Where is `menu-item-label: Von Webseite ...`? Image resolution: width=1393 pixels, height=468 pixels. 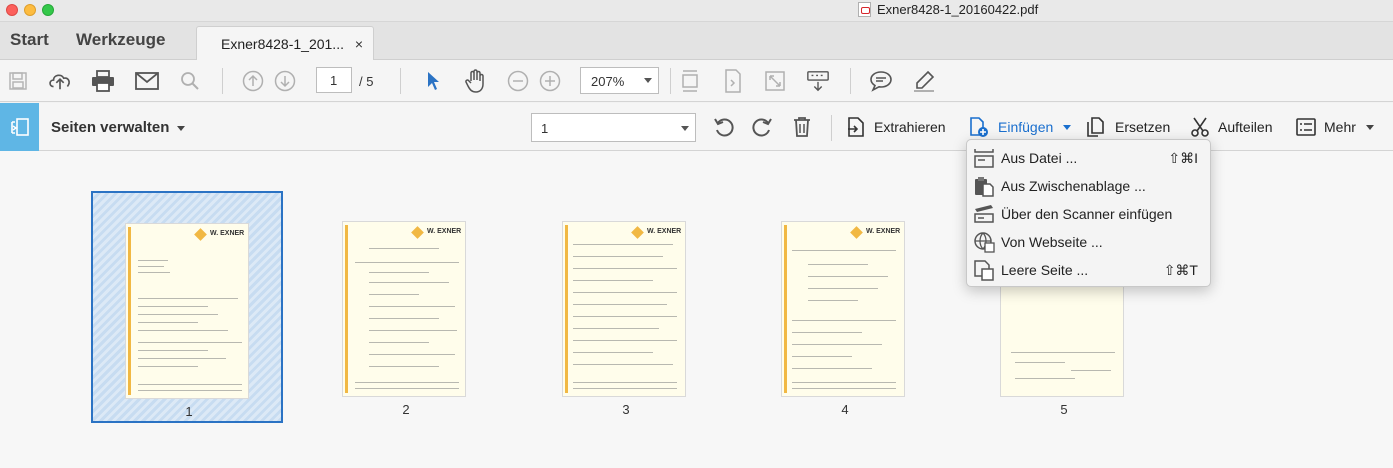 menu-item-label: Von Webseite ... is located at coordinates (1052, 242).